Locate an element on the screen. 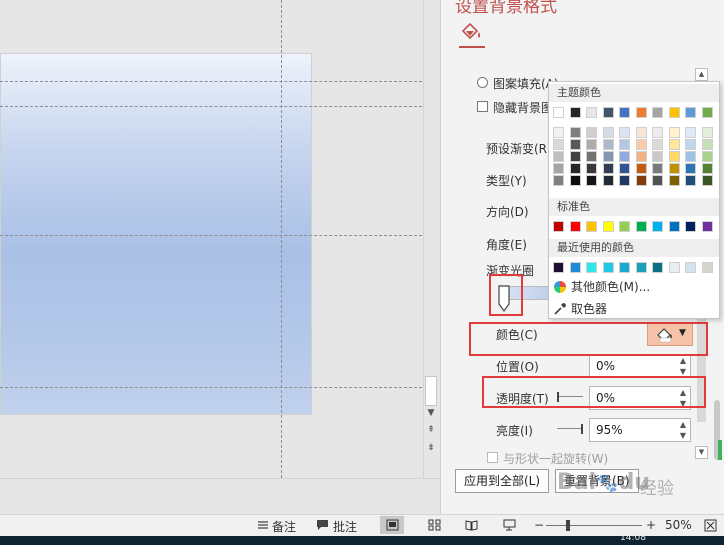 This screenshot has height=545, width=724. prev-slide-icon: ⇞ is located at coordinates (431, 430).